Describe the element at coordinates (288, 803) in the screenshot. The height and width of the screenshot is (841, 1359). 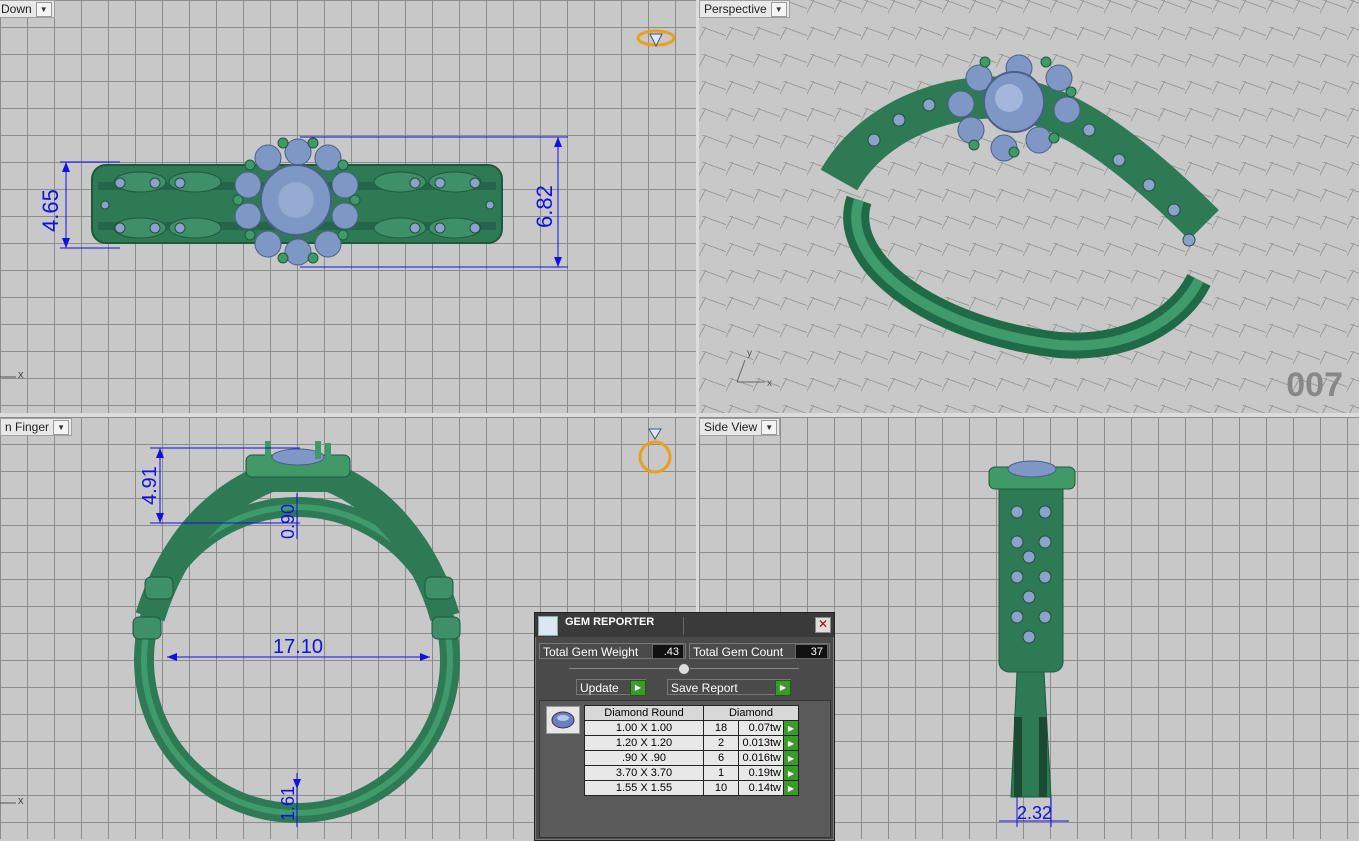
I see `dimension-shank: 1.61` at that location.